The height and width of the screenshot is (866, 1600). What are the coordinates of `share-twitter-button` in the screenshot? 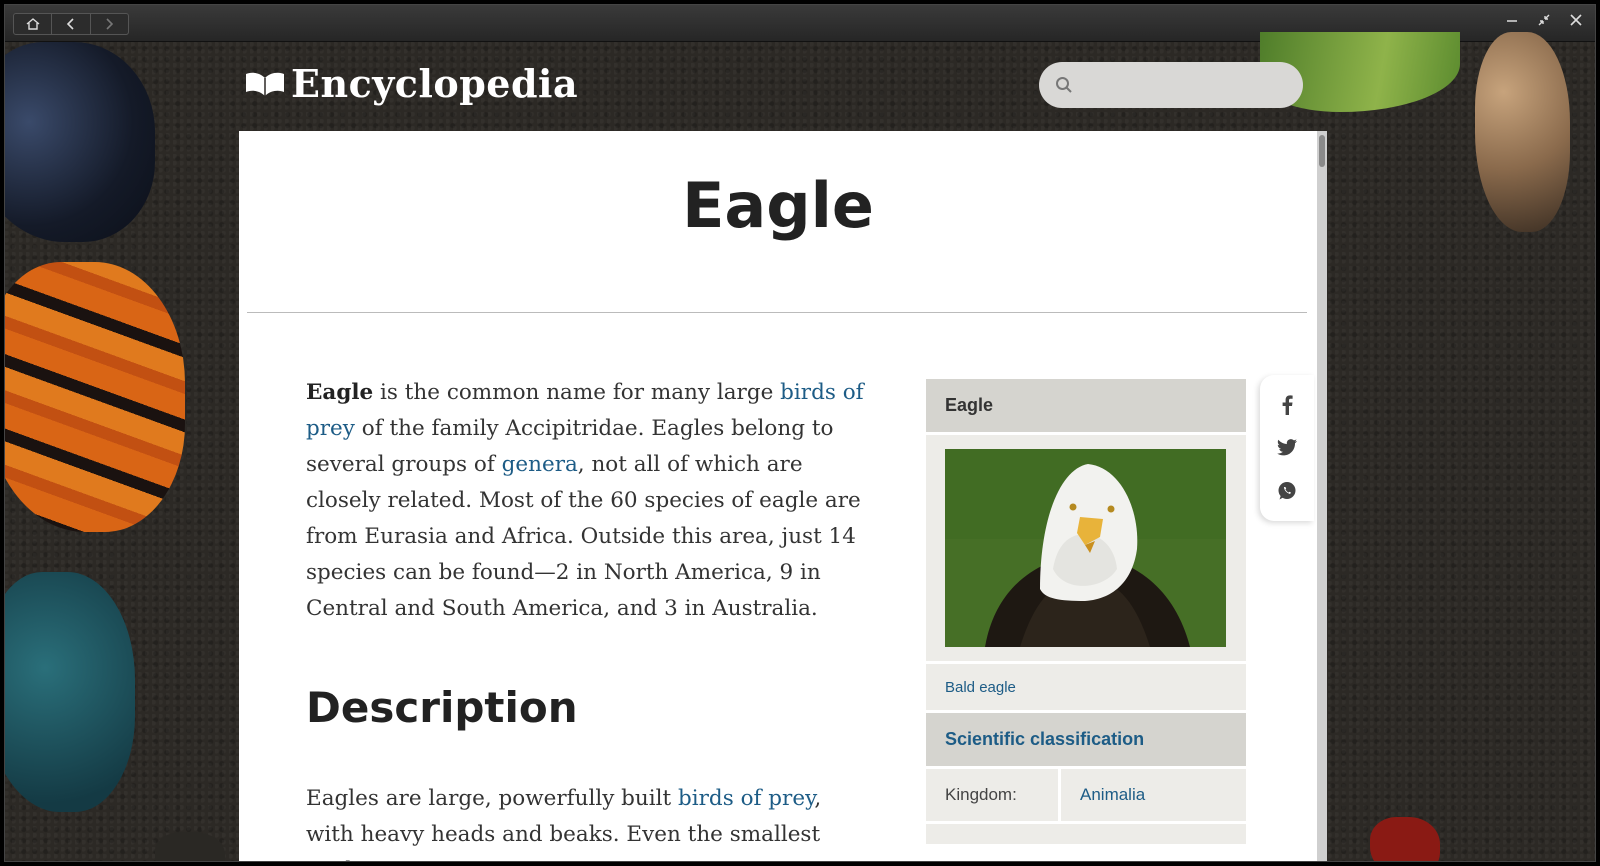 It's located at (1287, 448).